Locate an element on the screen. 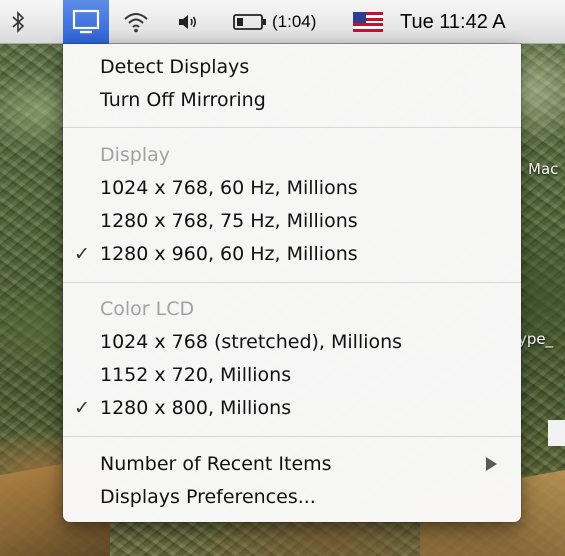 This screenshot has width=565, height=556. menu-item-lcd-mode: ✓ 1280 x 800, Millions is located at coordinates (292, 408).